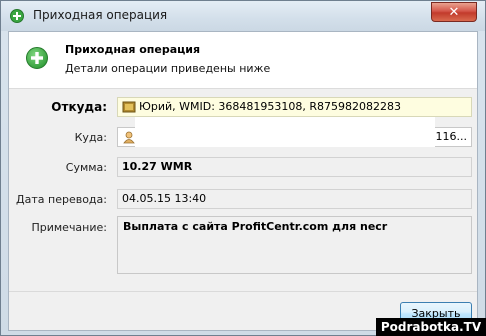  Describe the element at coordinates (61, 199) in the screenshot. I see `date-label: Дата перевода:` at that location.